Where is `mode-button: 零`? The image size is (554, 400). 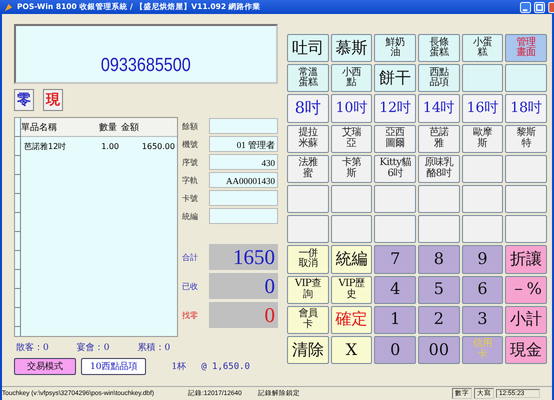
mode-button: 零 is located at coordinates (24, 100).